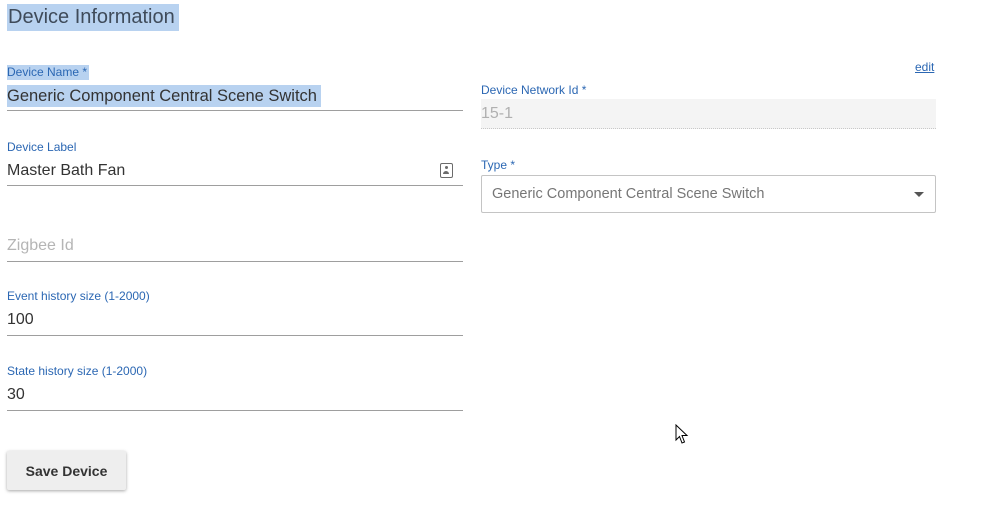  What do you see at coordinates (93, 17) in the screenshot?
I see `section-title: Device Information` at bounding box center [93, 17].